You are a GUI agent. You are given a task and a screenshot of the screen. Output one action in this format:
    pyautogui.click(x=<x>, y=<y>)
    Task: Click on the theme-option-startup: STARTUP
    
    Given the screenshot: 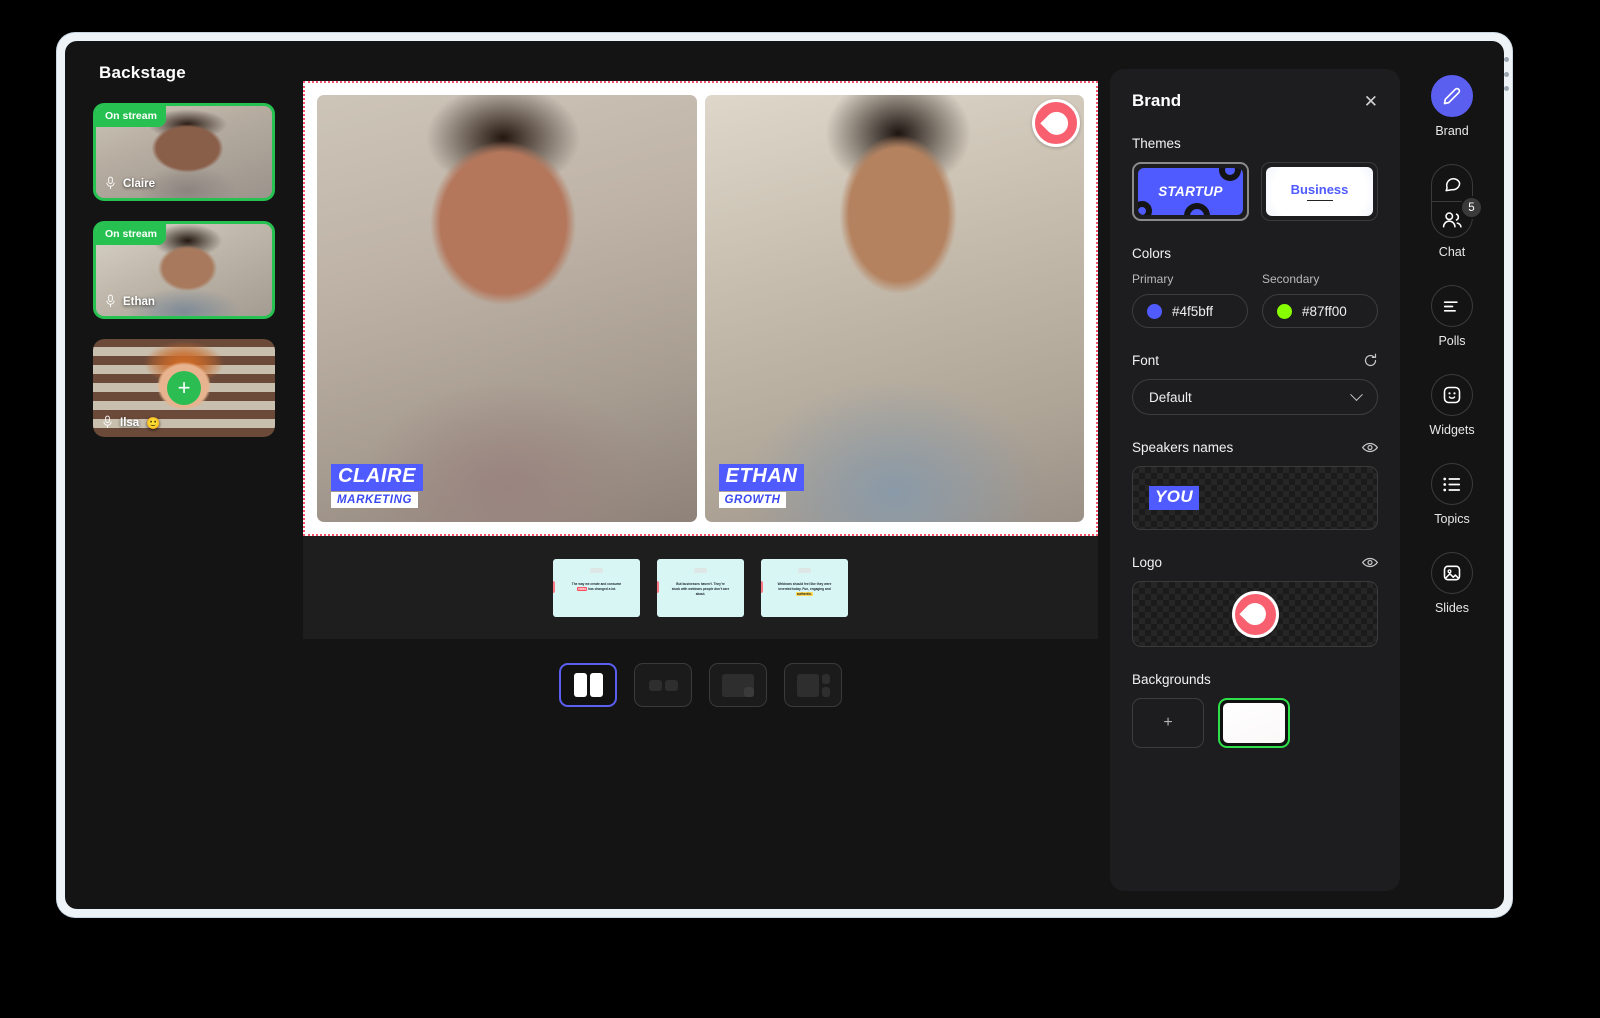 What is the action you would take?
    pyautogui.click(x=1190, y=191)
    